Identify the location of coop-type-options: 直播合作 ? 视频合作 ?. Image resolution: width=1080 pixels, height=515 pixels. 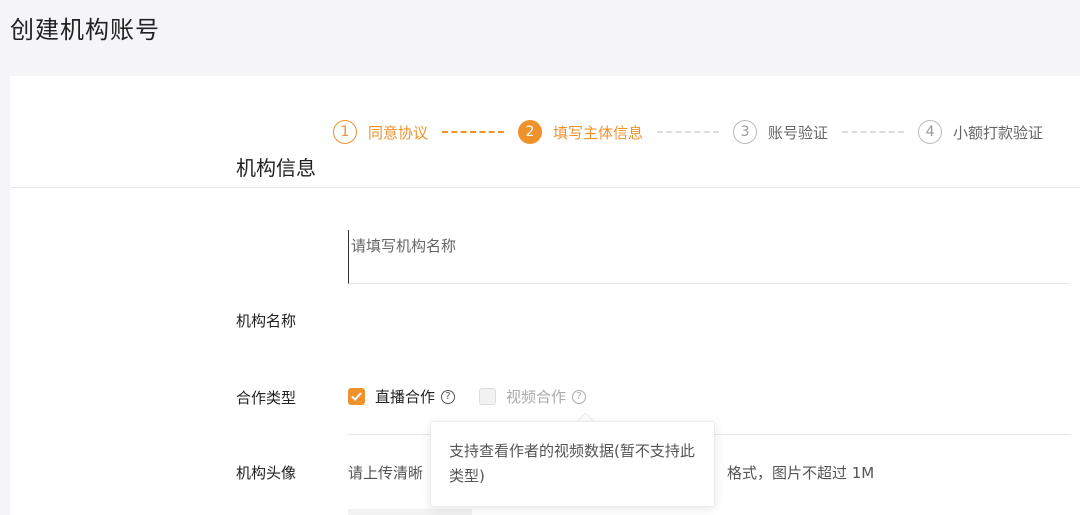
(467, 396).